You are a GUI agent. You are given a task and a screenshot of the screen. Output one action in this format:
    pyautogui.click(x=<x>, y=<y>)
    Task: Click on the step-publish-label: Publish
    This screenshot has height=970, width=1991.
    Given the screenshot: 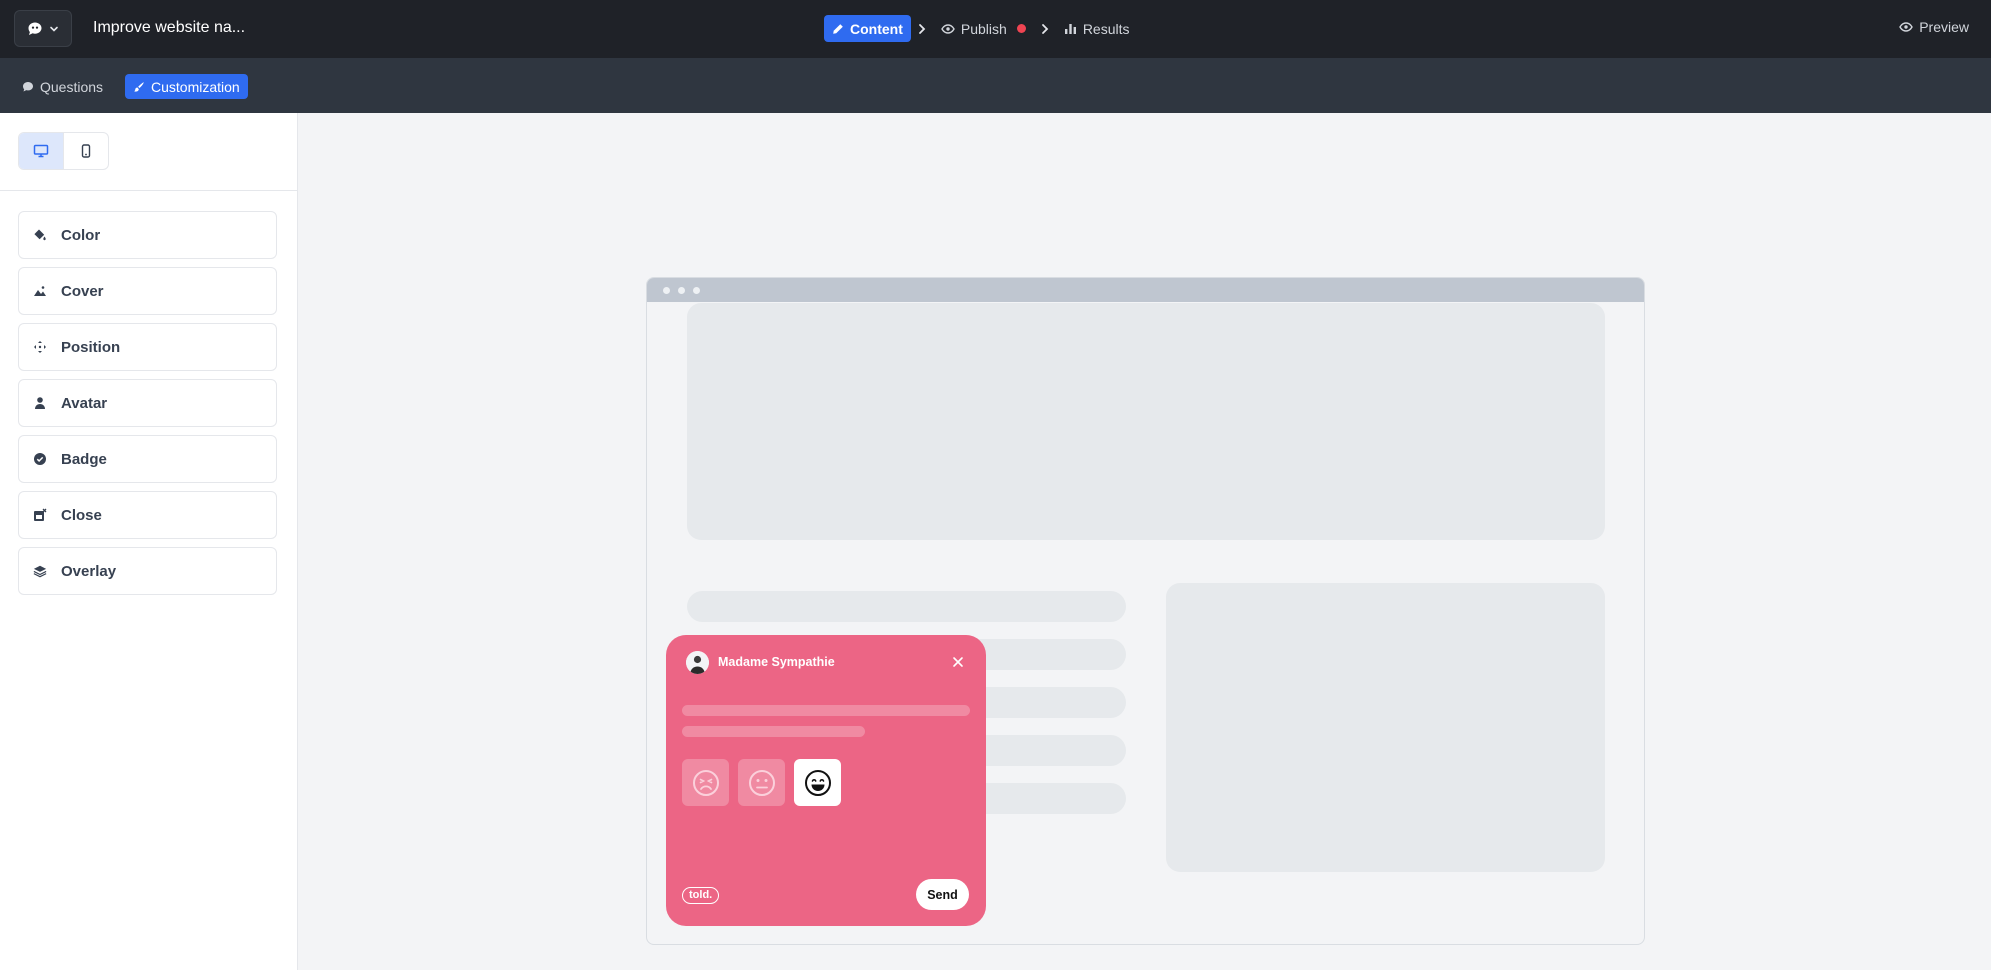 What is the action you would take?
    pyautogui.click(x=983, y=28)
    